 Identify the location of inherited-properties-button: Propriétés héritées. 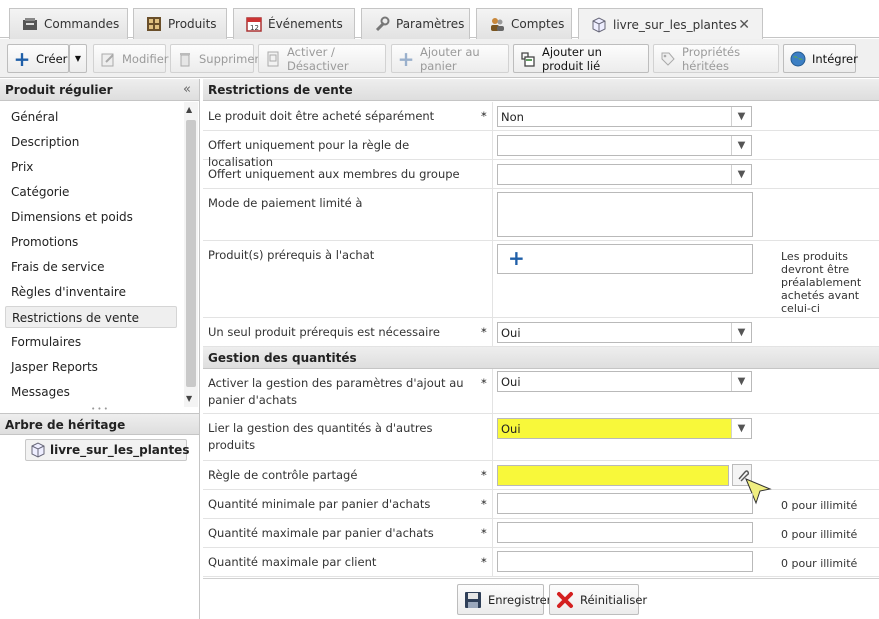
(716, 58).